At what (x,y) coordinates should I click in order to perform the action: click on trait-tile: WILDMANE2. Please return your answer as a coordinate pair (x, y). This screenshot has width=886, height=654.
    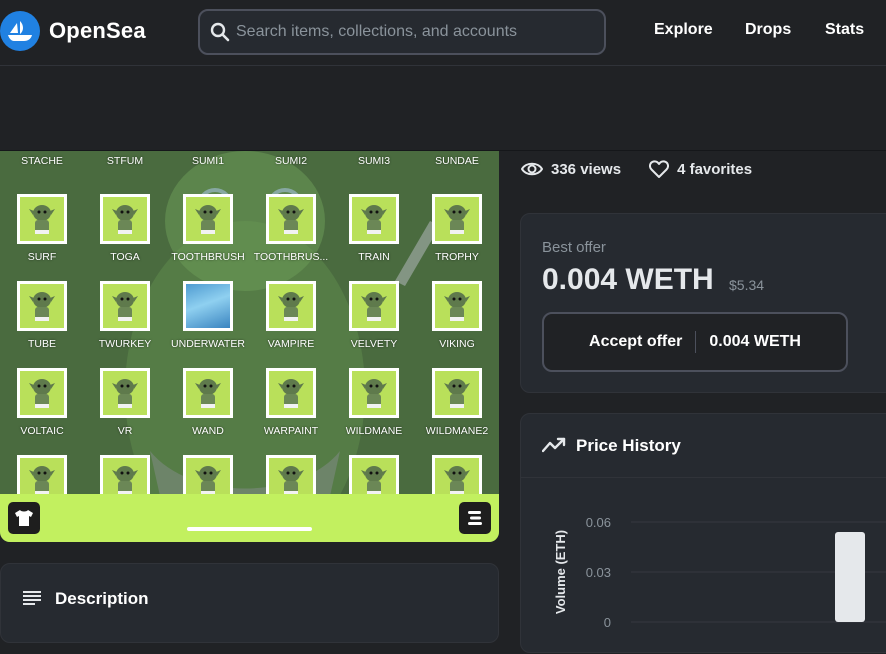
    Looking at the image, I should click on (457, 402).